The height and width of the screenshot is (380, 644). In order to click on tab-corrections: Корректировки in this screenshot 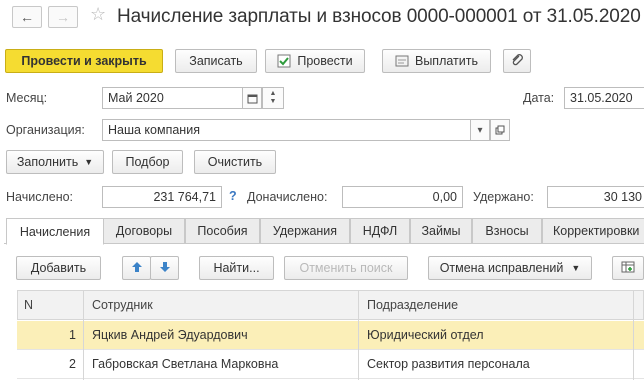, I will do `click(593, 231)`.